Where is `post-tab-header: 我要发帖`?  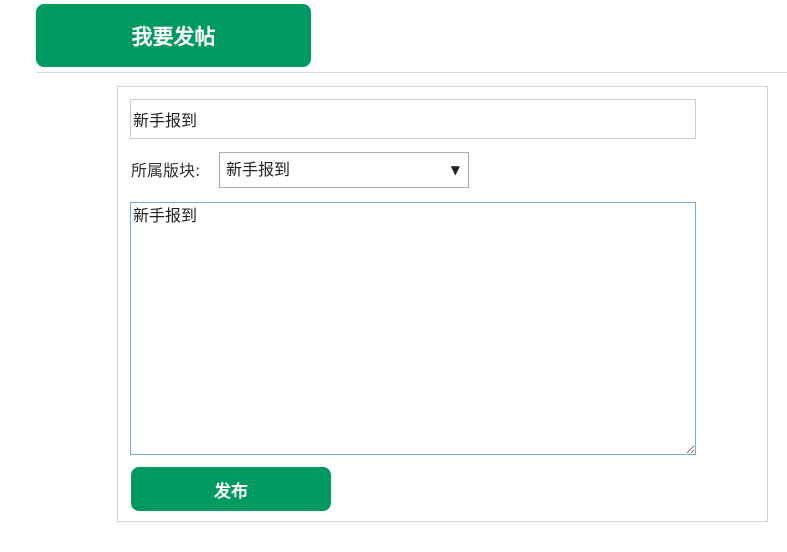
post-tab-header: 我要发帖 is located at coordinates (173, 35).